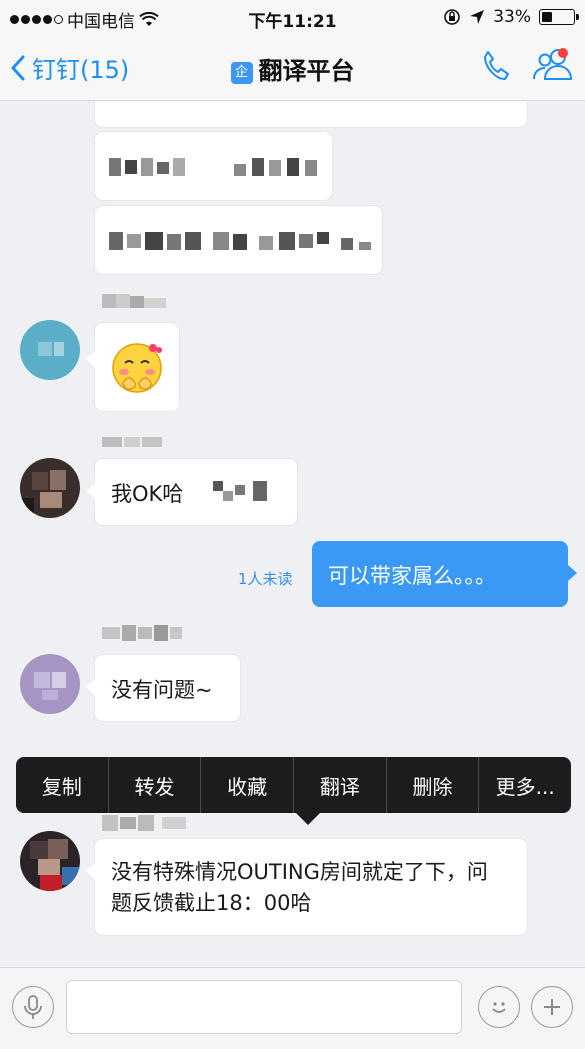  I want to click on notification-dot, so click(563, 53).